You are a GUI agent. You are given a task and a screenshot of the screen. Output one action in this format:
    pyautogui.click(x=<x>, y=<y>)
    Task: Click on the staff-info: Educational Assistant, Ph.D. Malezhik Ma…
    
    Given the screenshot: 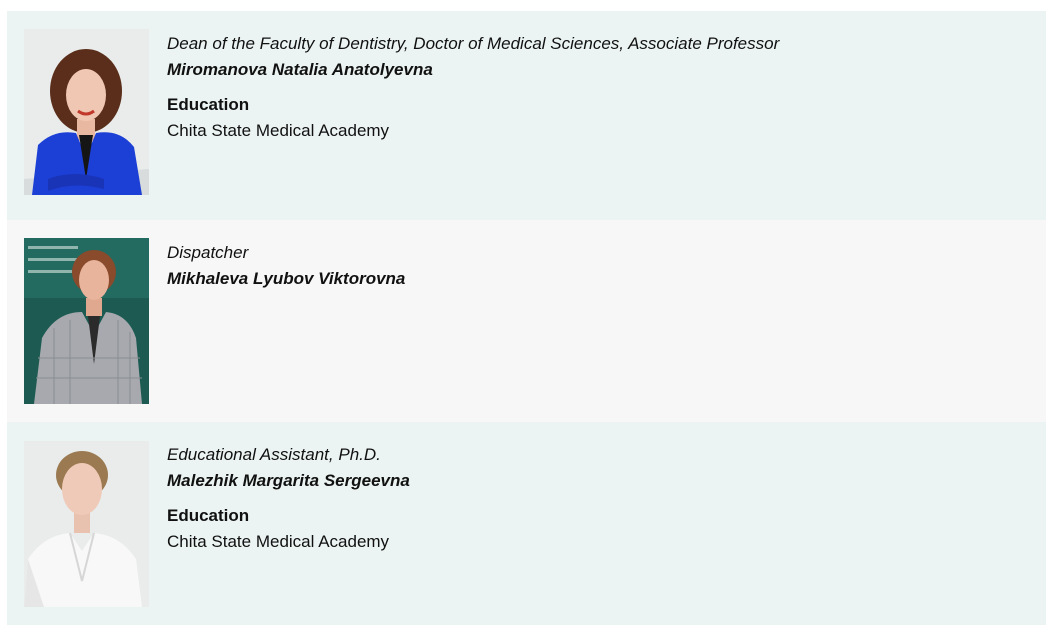 What is the action you would take?
    pyautogui.click(x=601, y=498)
    